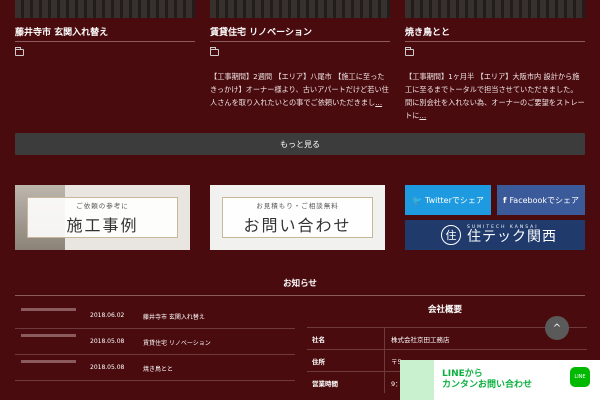 The height and width of the screenshot is (400, 600). Describe the element at coordinates (297, 225) in the screenshot. I see `contact-banner-title: お問い合わせ` at that location.